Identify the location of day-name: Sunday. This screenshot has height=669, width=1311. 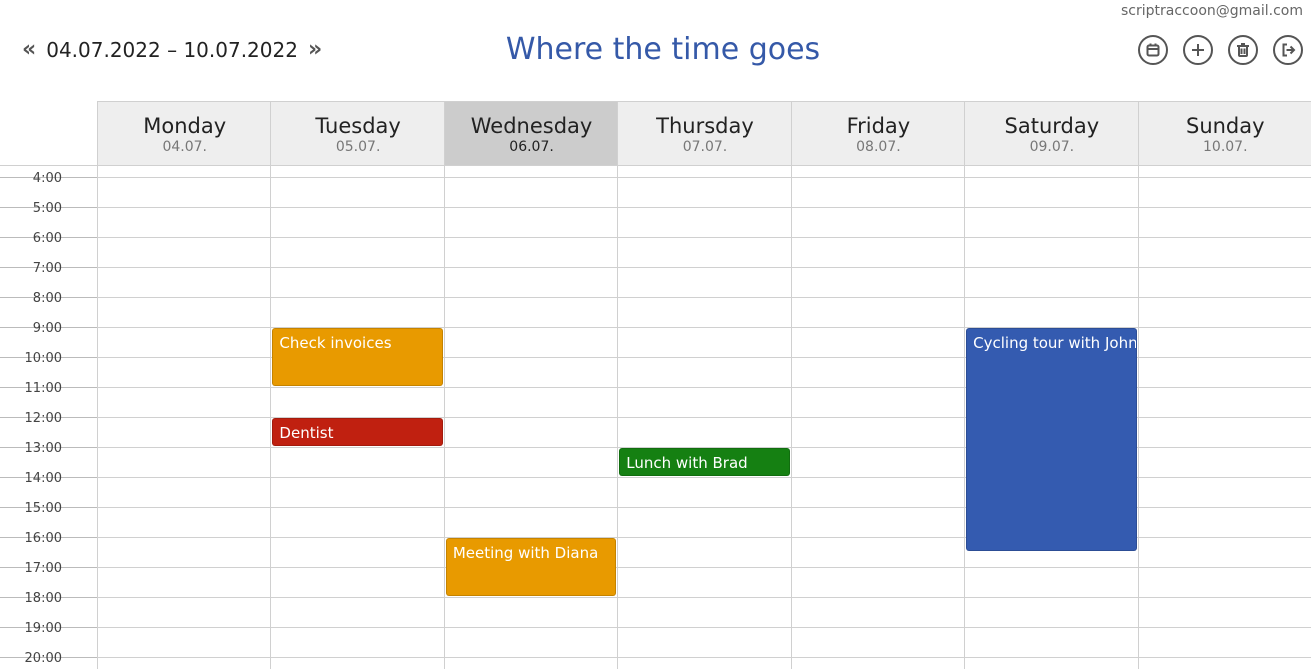
(1225, 126).